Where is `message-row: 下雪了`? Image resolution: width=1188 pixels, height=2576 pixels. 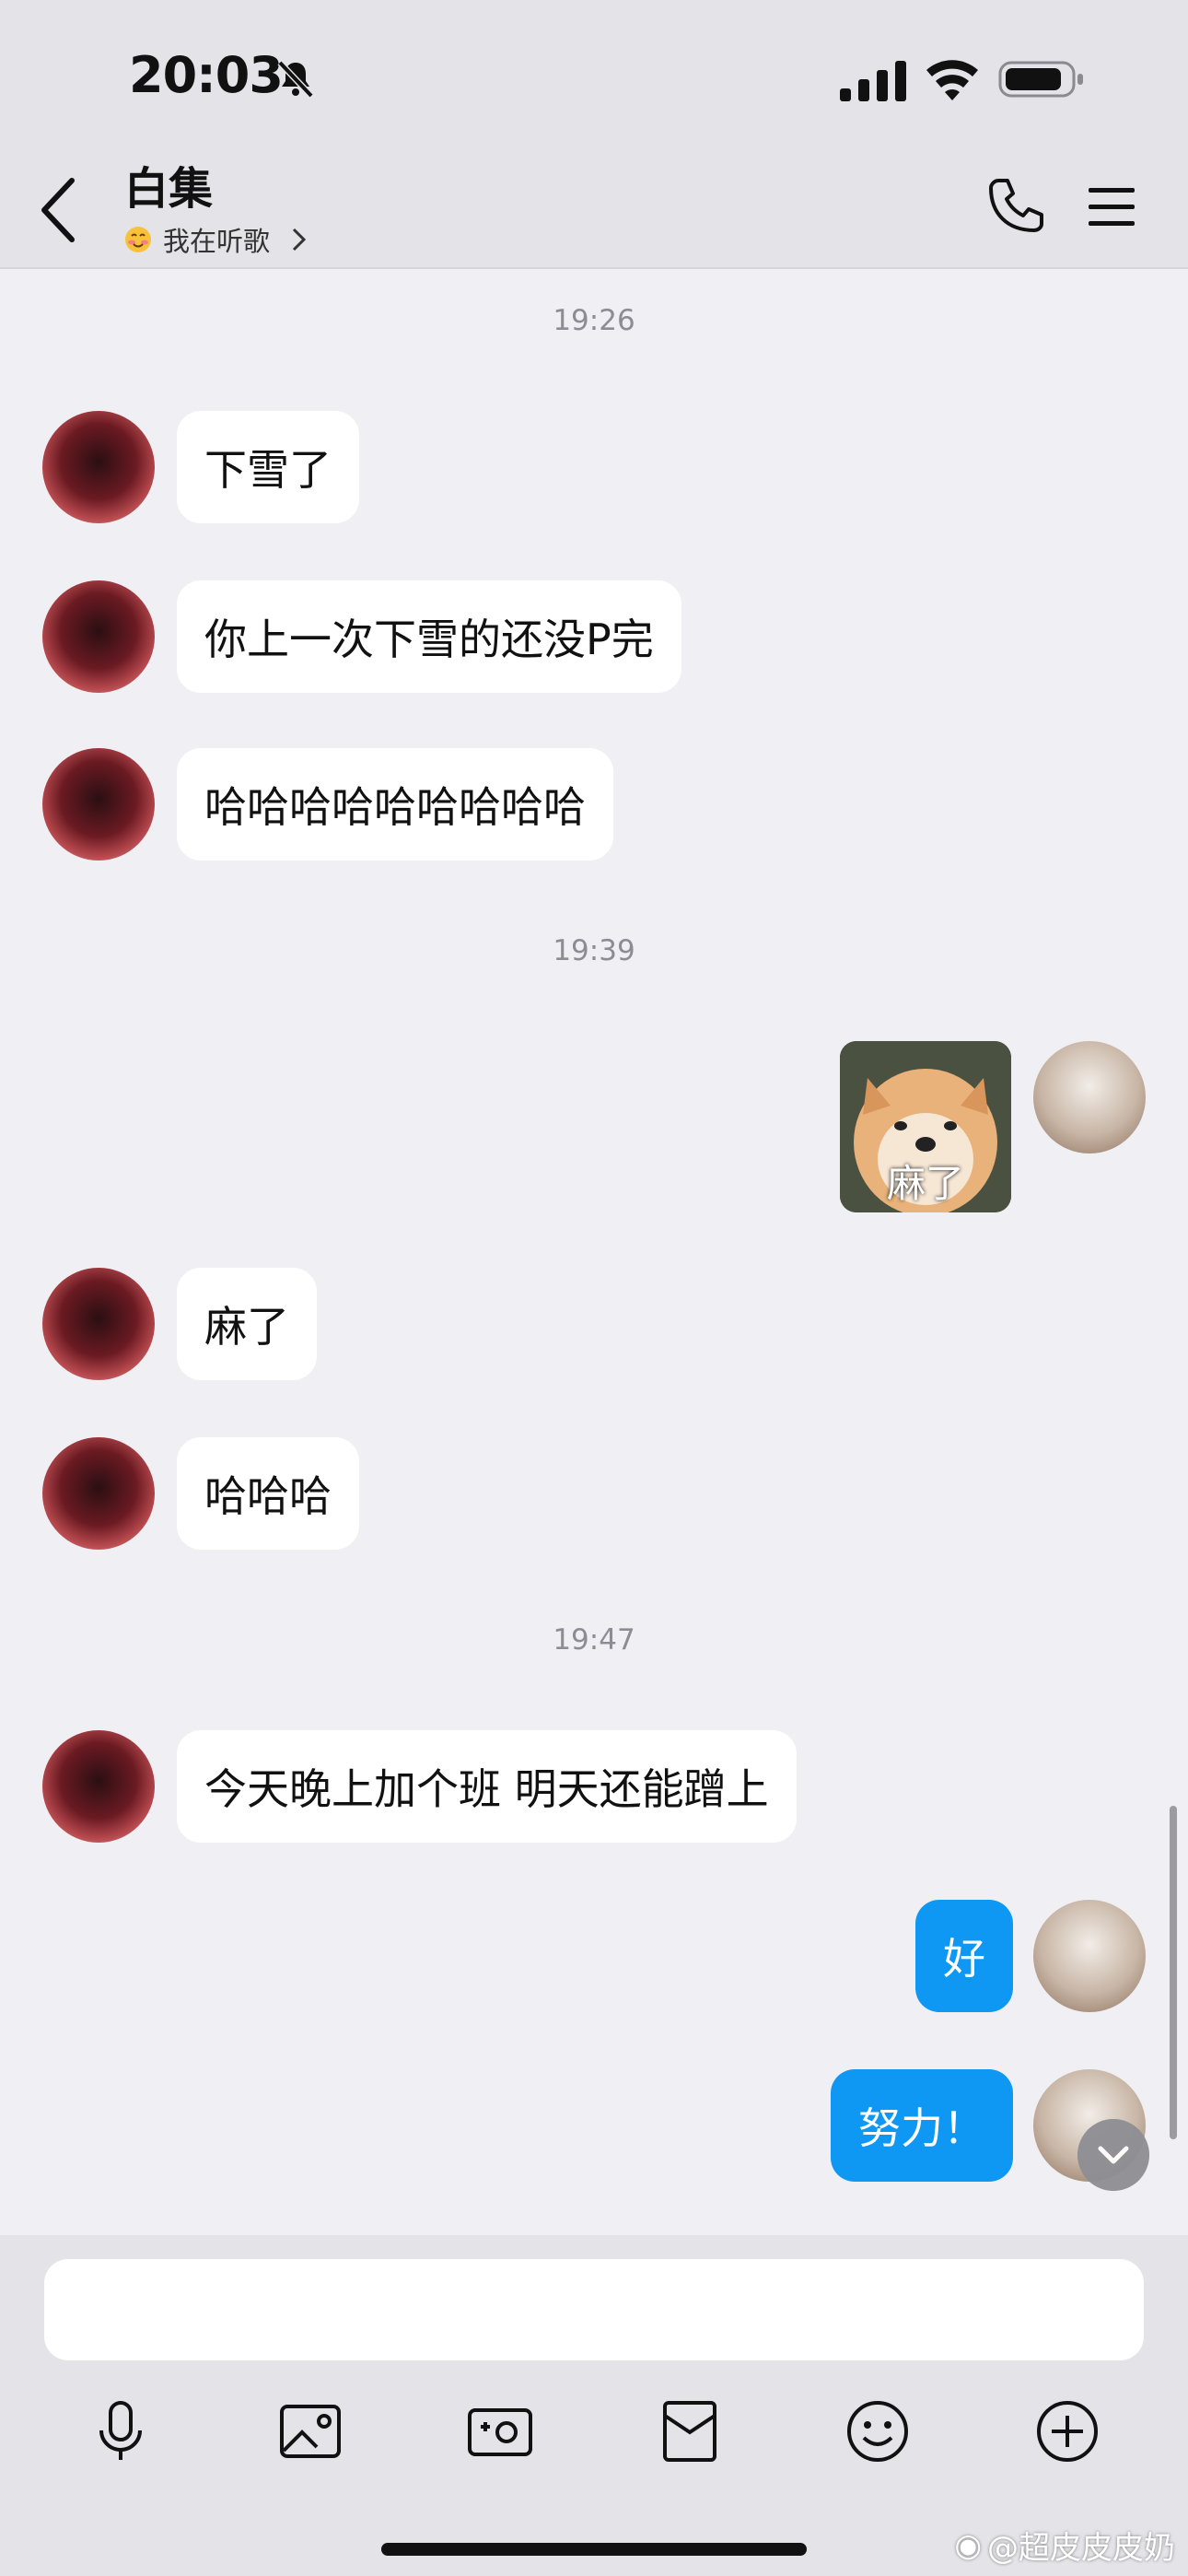
message-row: 下雪了 is located at coordinates (594, 468).